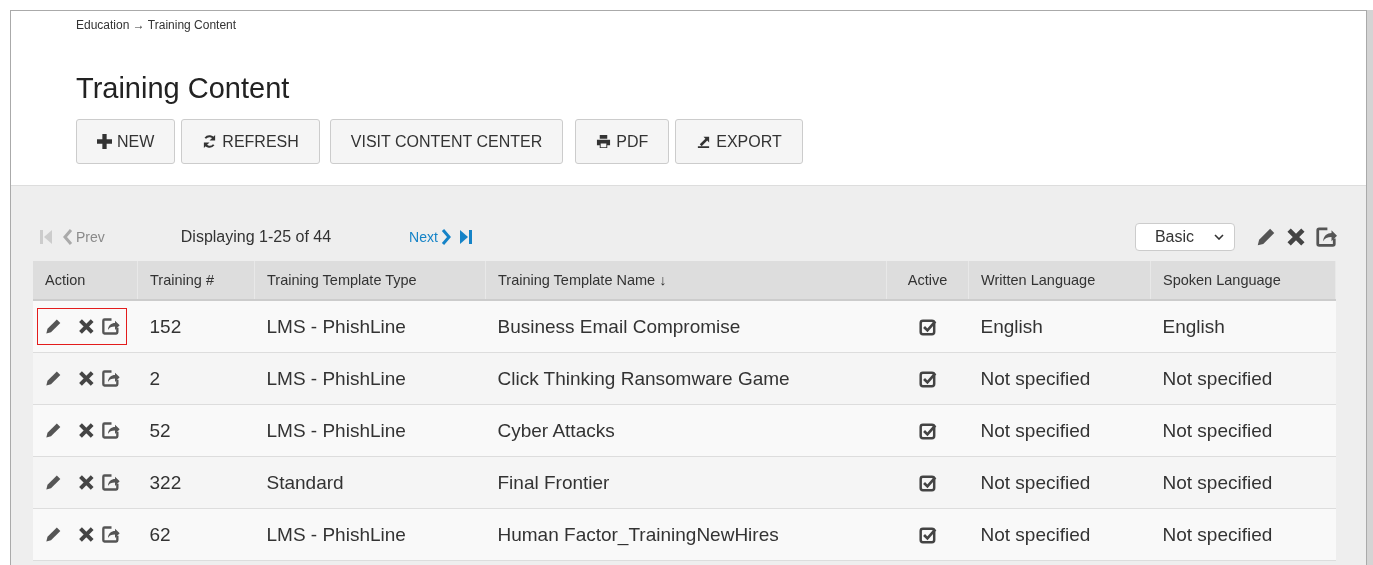  What do you see at coordinates (256, 237) in the screenshot?
I see `page-status: Displaying 1-25 of 44` at bounding box center [256, 237].